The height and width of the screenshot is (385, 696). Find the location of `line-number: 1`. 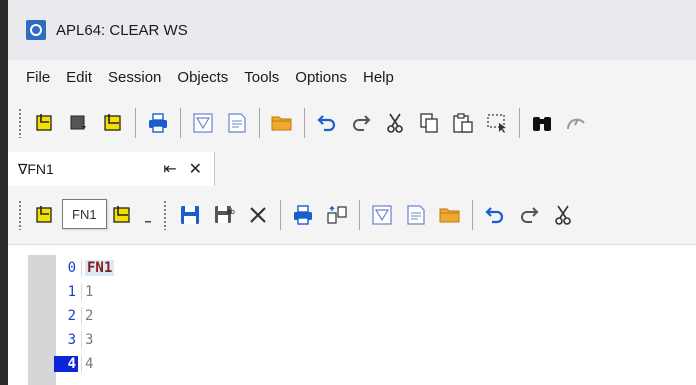

line-number: 1 is located at coordinates (71, 292).